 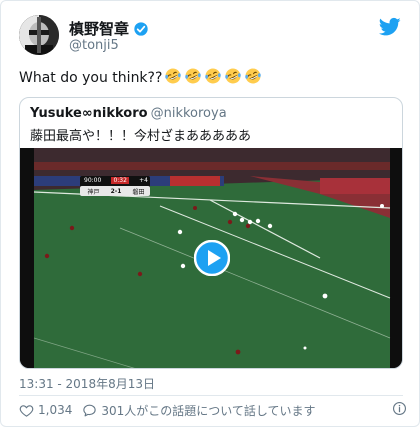 I want to click on play-icon, so click(x=212, y=258).